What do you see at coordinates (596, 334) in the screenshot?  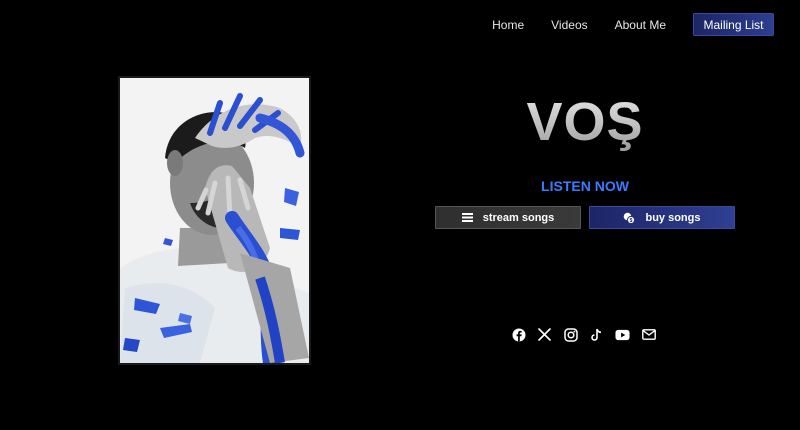 I see `tiktok-icon` at bounding box center [596, 334].